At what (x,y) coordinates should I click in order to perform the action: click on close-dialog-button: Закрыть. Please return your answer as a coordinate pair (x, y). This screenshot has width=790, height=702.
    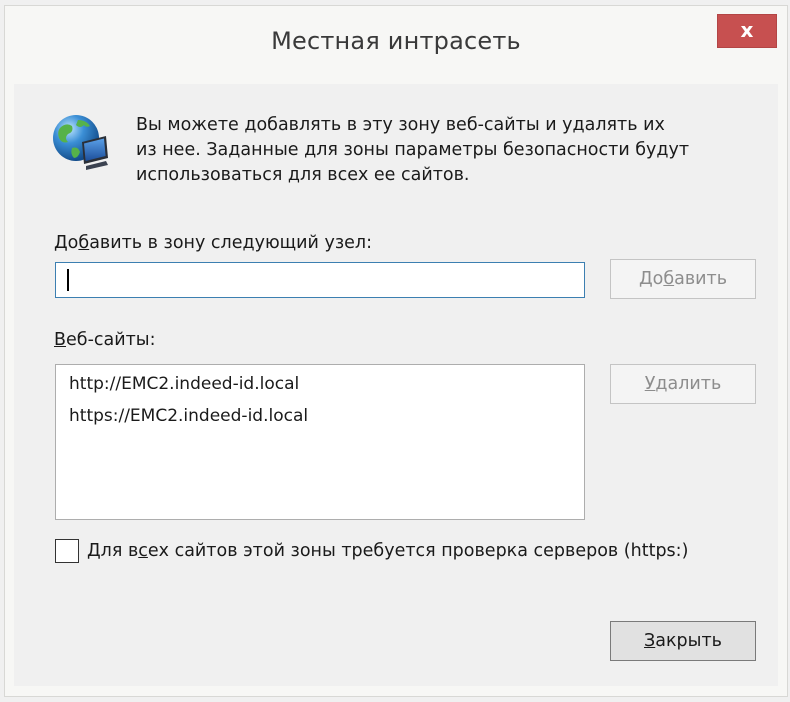
    Looking at the image, I should click on (683, 641).